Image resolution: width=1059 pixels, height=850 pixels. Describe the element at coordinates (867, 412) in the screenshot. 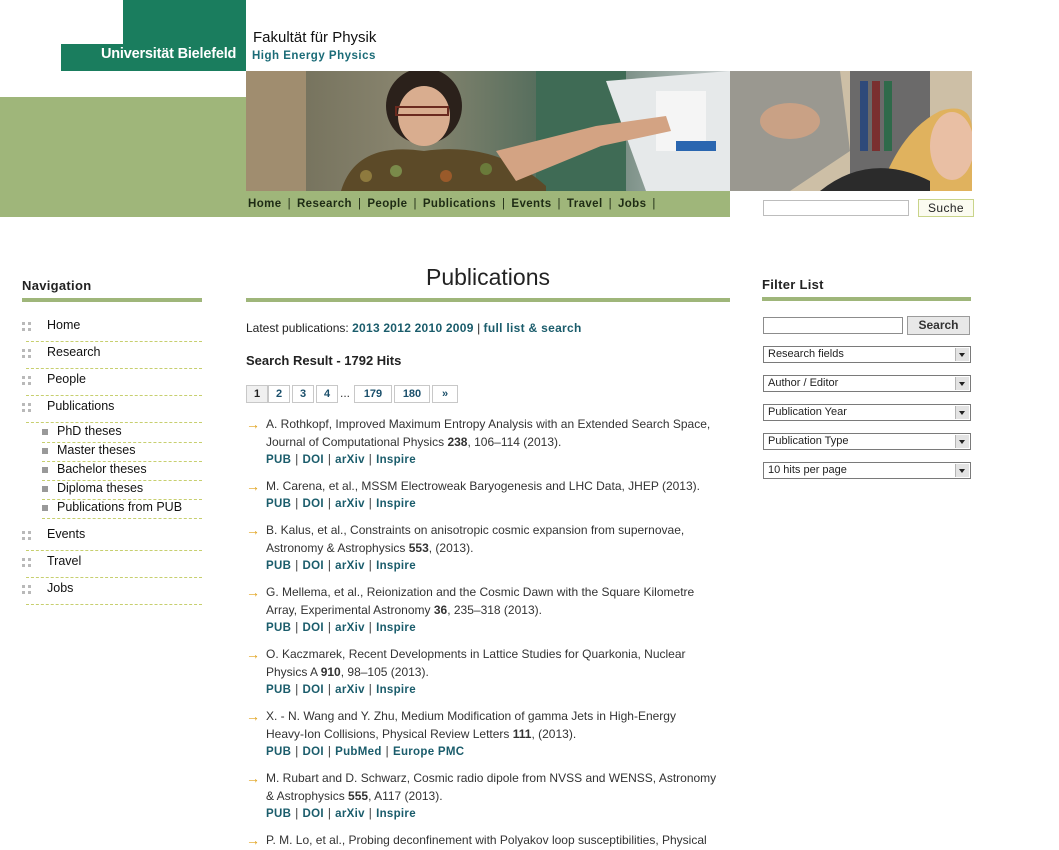

I see `filter-select-publication-year: Publication Year` at that location.